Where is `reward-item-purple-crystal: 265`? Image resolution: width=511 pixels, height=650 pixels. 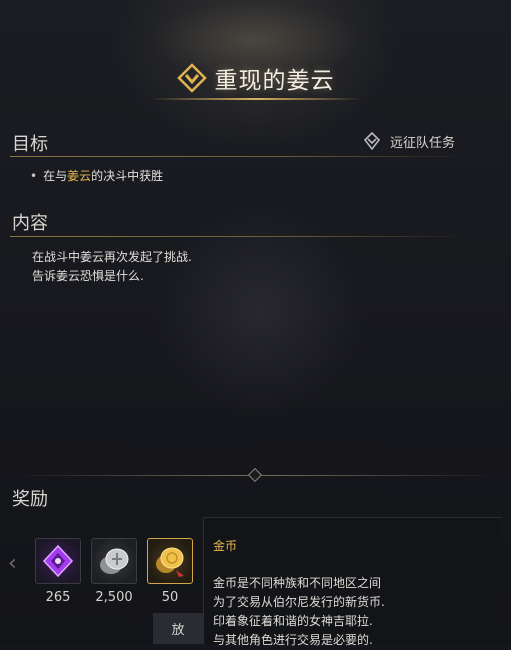
reward-item-purple-crystal: 265 is located at coordinates (58, 571).